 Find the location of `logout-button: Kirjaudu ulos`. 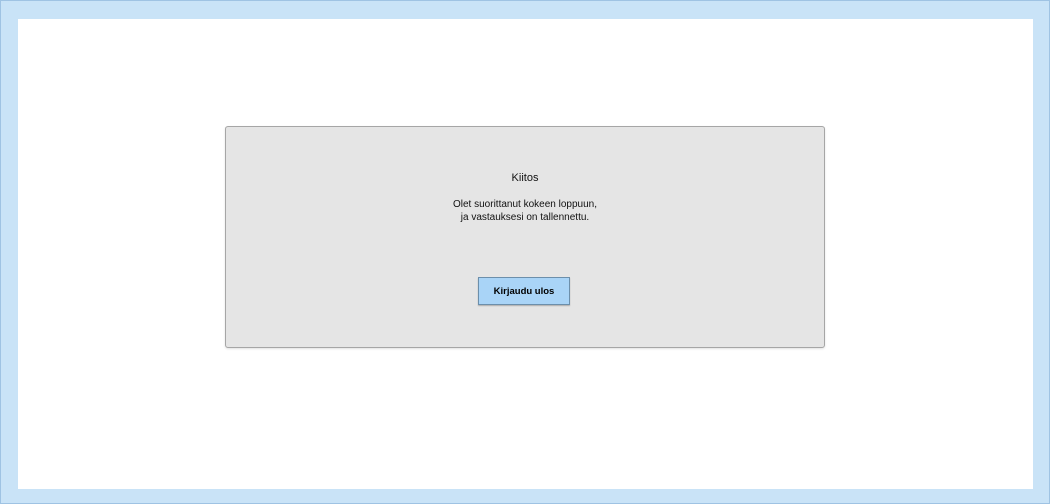

logout-button: Kirjaudu ulos is located at coordinates (524, 291).